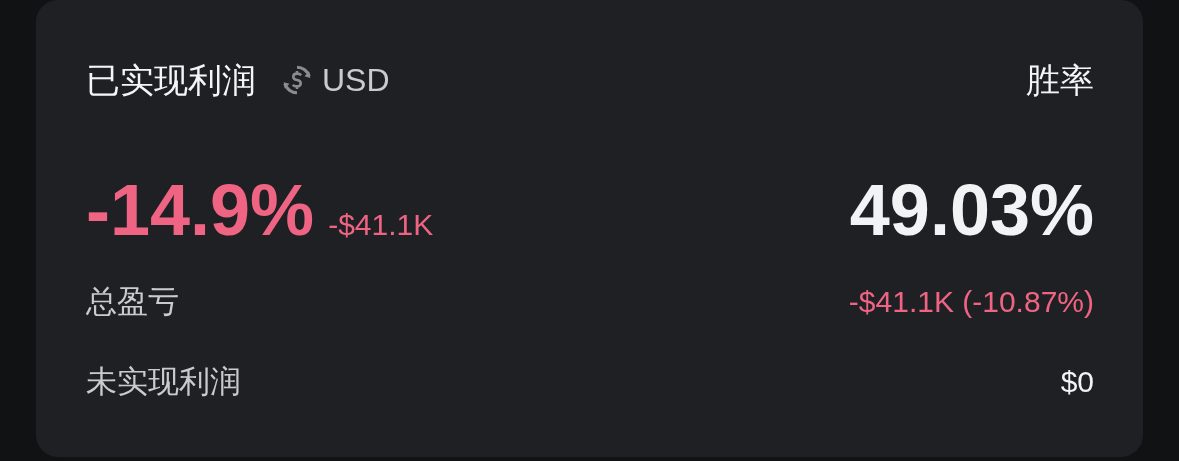 The height and width of the screenshot is (461, 1179). I want to click on stat-value: $0, so click(1077, 382).